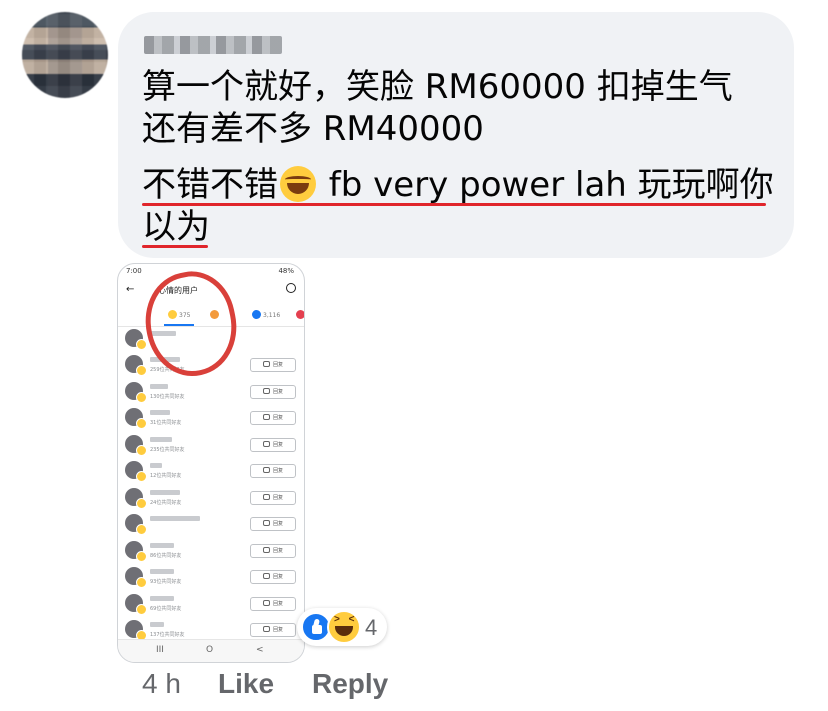  Describe the element at coordinates (298, 184) in the screenshot. I see `joy-emoji-icon` at that location.